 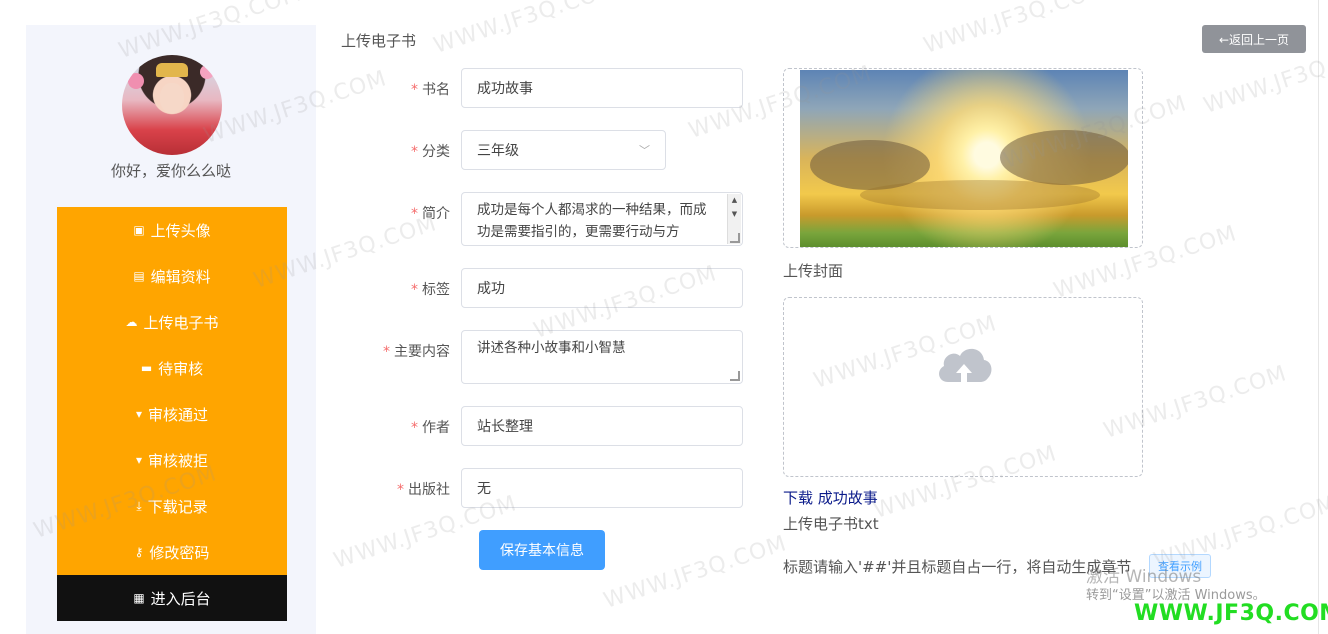 What do you see at coordinates (139, 276) in the screenshot?
I see `clipboard-icon: ▤` at bounding box center [139, 276].